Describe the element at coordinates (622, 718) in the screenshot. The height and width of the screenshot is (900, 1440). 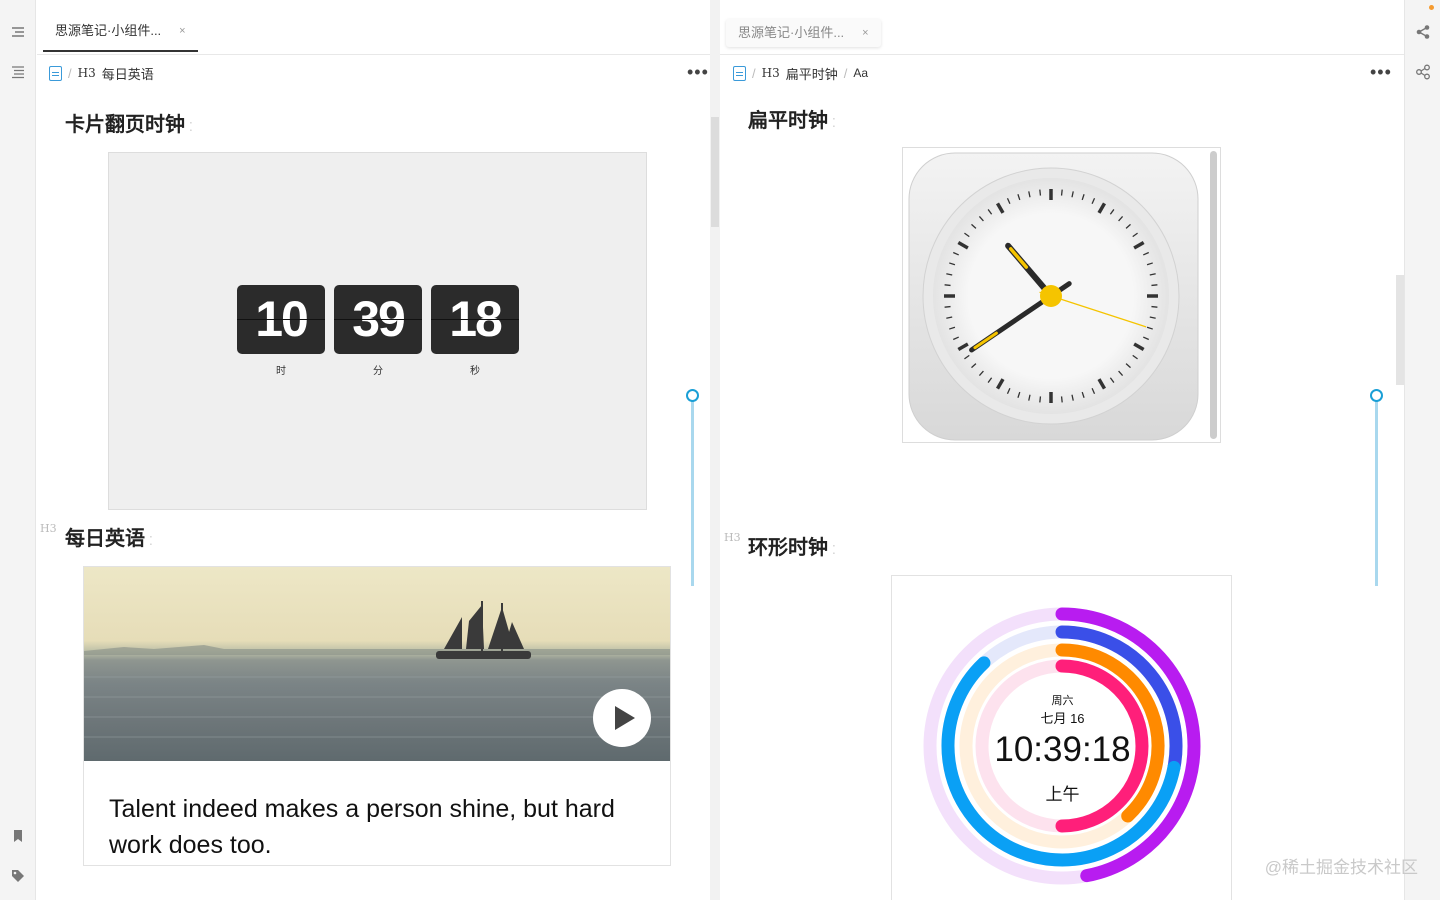
I see `play-button` at that location.